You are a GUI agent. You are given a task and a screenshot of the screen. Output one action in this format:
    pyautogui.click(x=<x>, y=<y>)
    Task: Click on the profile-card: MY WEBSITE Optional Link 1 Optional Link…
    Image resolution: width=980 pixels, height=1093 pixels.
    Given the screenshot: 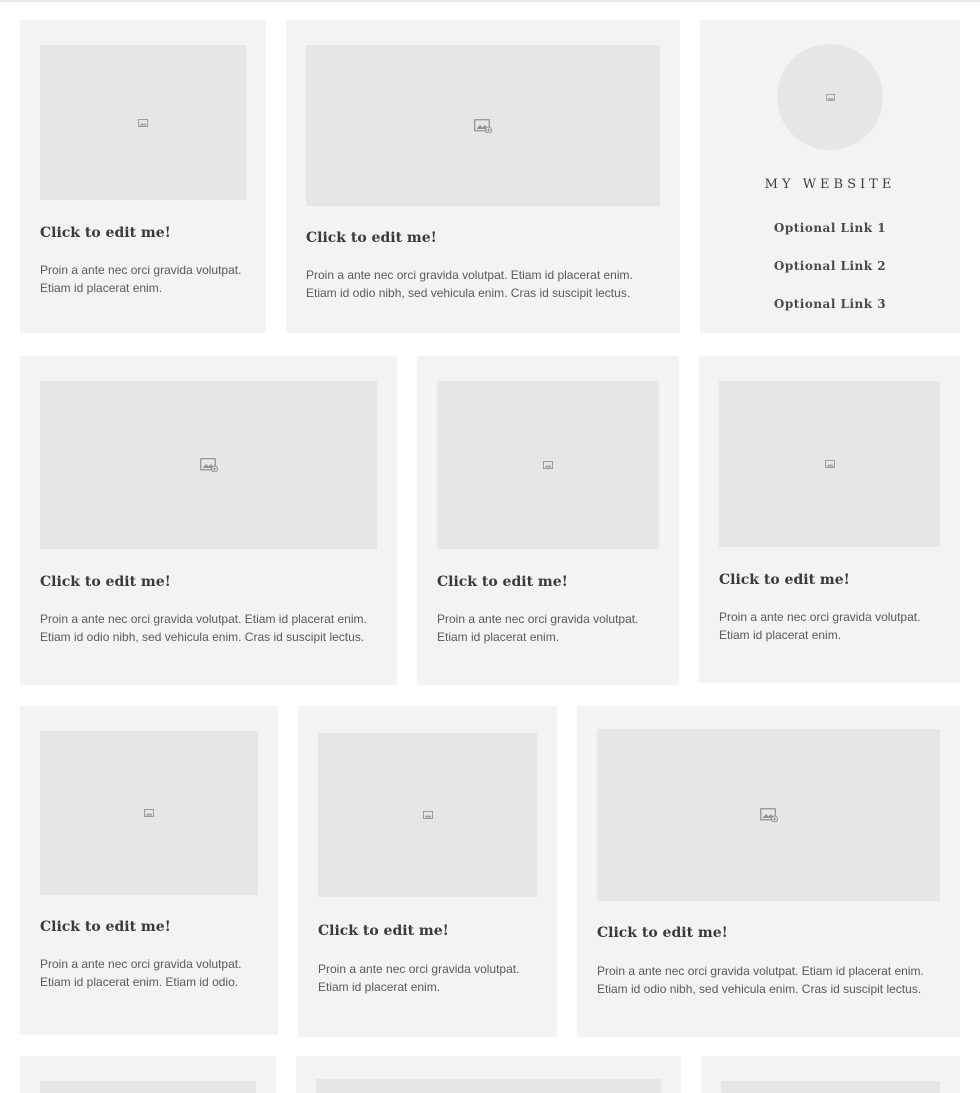 What is the action you would take?
    pyautogui.click(x=830, y=176)
    